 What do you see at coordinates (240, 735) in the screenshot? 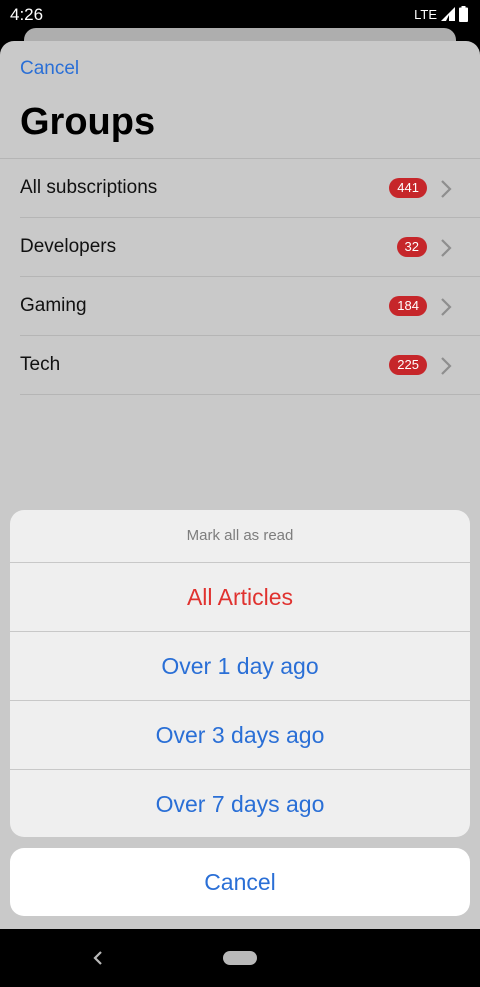
I see `option-over-3-days: Over 3 days ago` at bounding box center [240, 735].